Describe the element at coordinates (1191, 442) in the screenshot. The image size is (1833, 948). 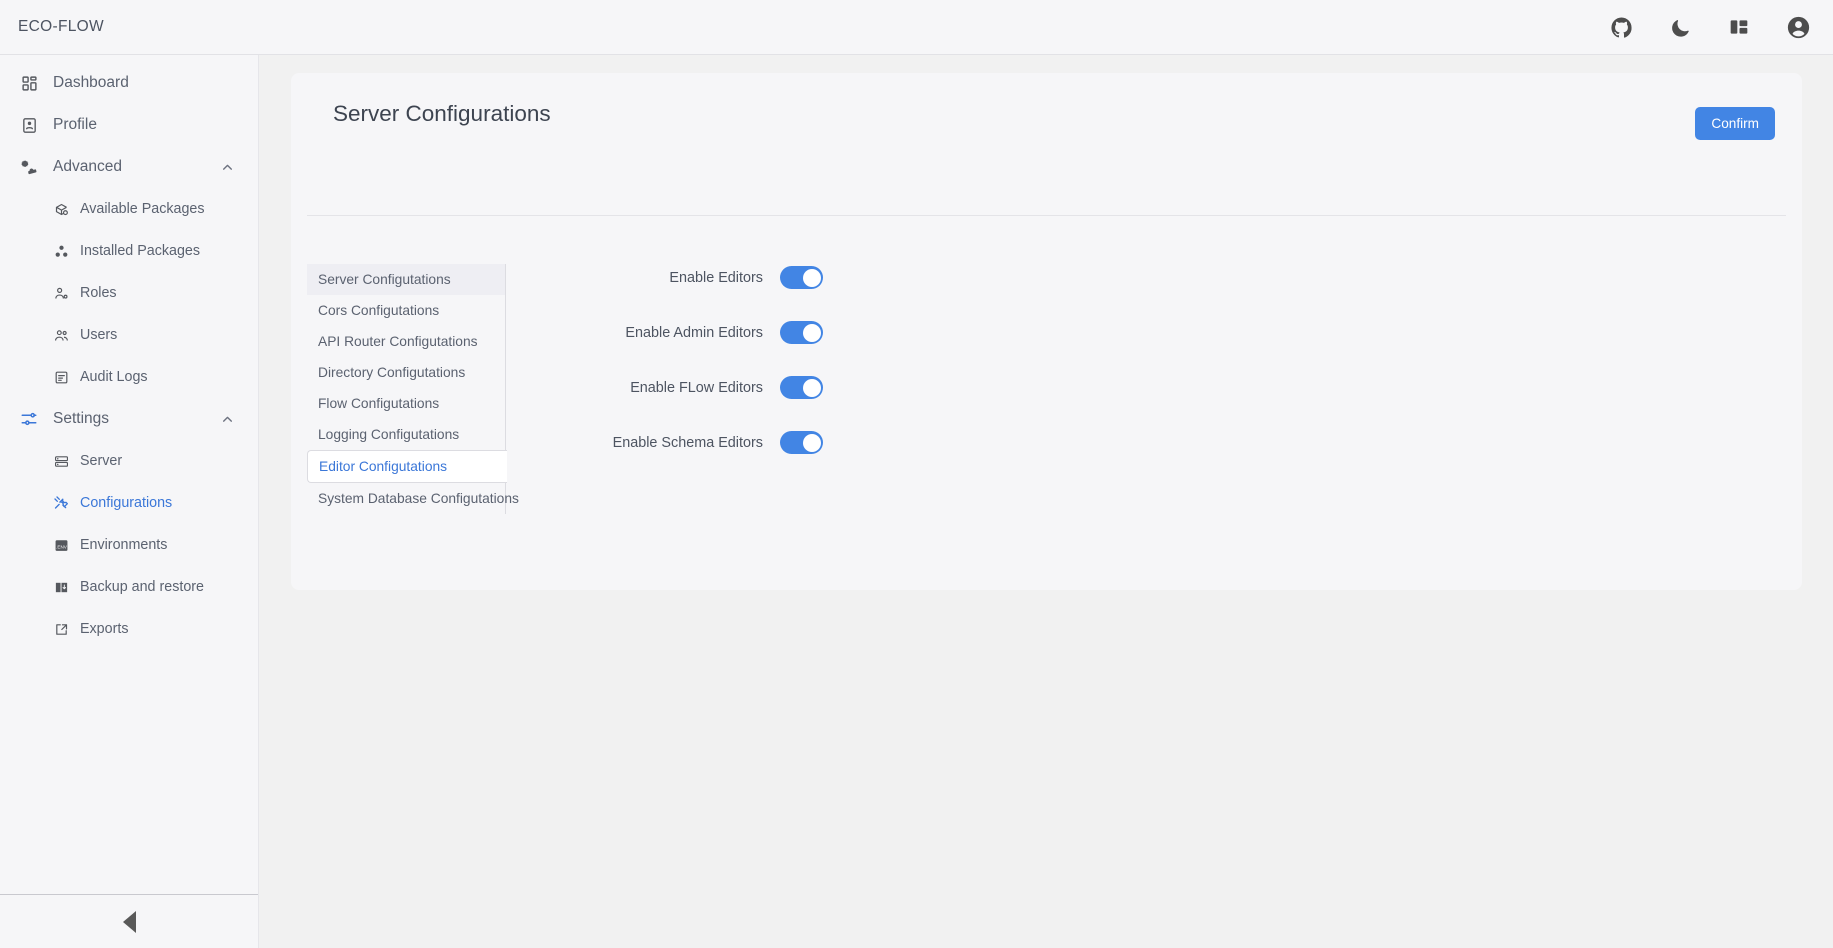
I see `setting-row-enable-schema-editors: Enable Schema Editors` at that location.